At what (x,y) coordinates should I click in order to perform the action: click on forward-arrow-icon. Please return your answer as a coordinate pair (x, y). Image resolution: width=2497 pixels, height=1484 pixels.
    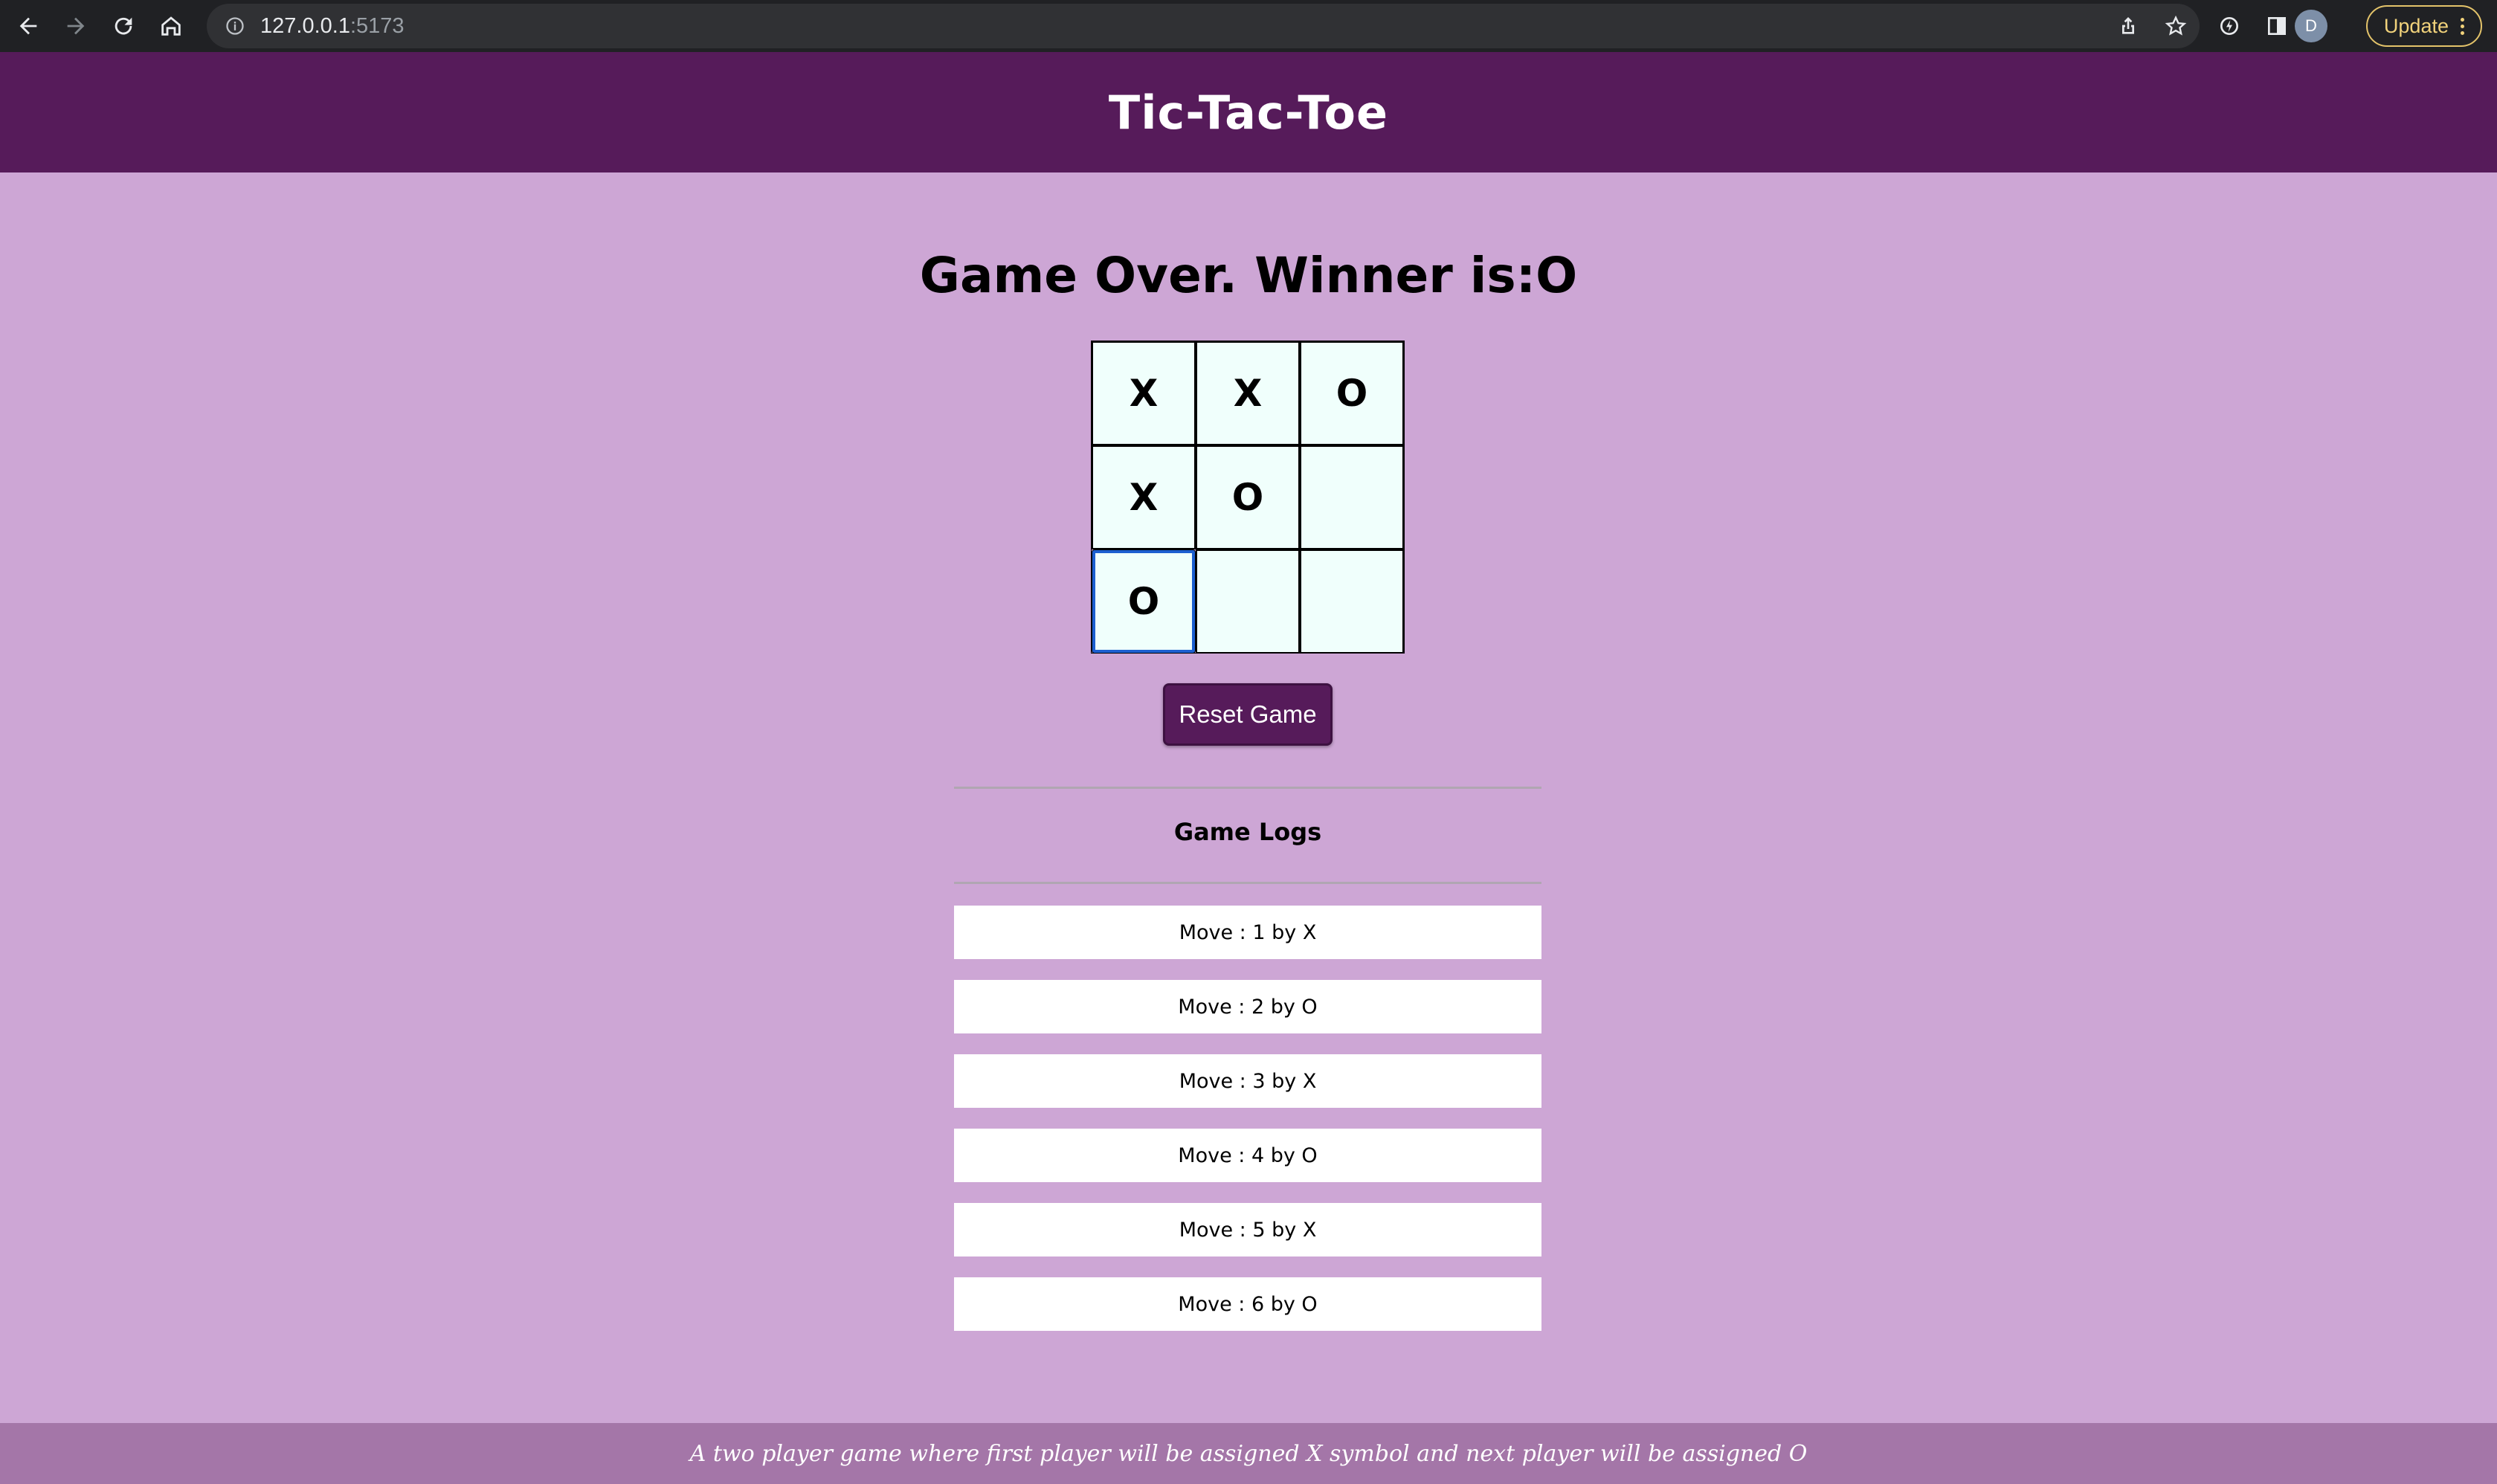
    Looking at the image, I should click on (76, 26).